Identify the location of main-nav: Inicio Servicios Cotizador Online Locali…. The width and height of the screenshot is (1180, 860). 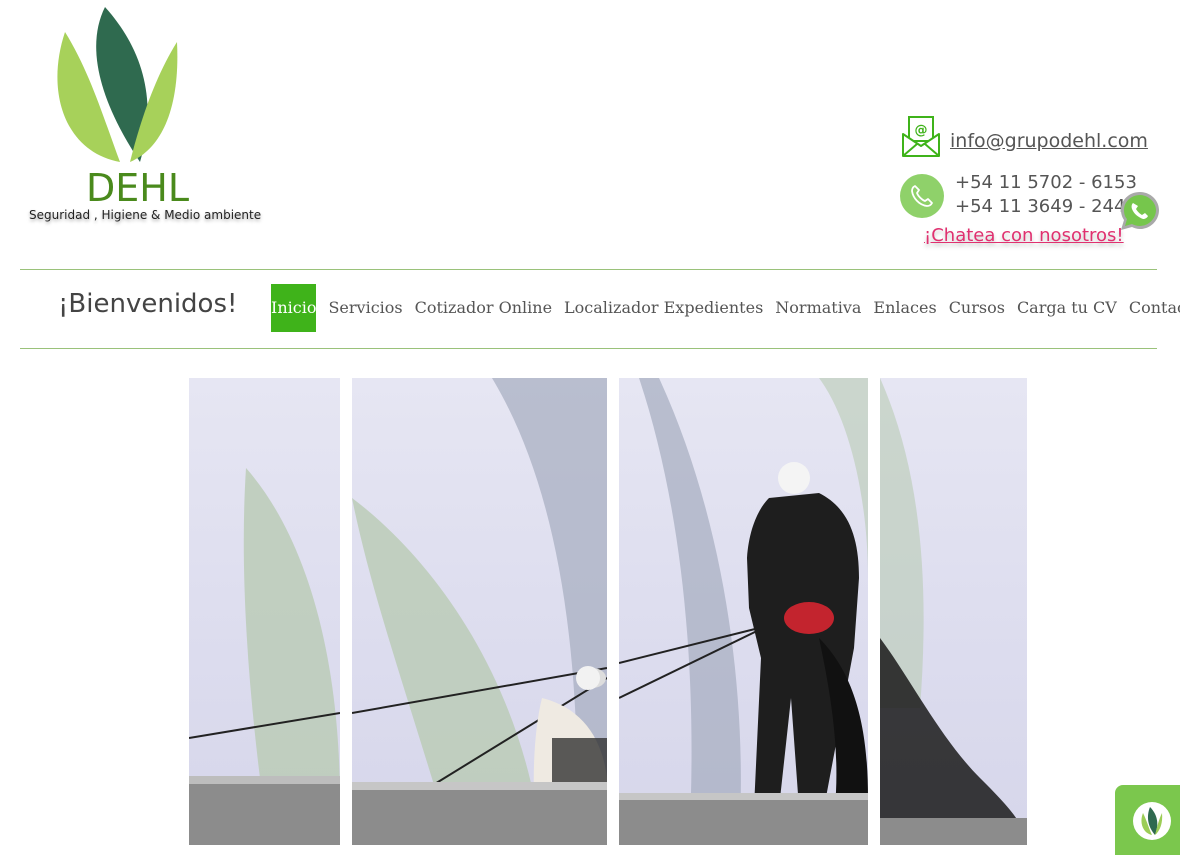
(725, 308).